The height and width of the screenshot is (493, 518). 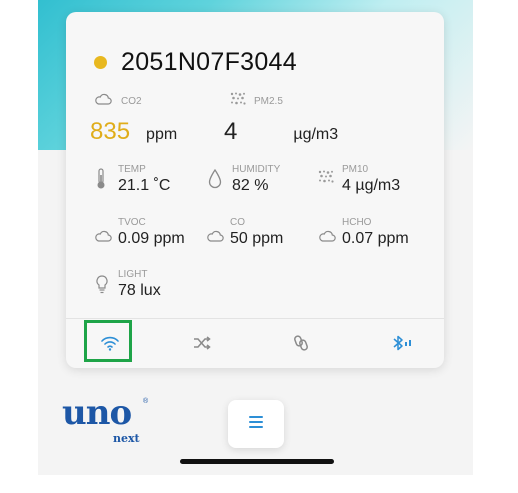 What do you see at coordinates (268, 101) in the screenshot?
I see `pm25-label: PM2.5` at bounding box center [268, 101].